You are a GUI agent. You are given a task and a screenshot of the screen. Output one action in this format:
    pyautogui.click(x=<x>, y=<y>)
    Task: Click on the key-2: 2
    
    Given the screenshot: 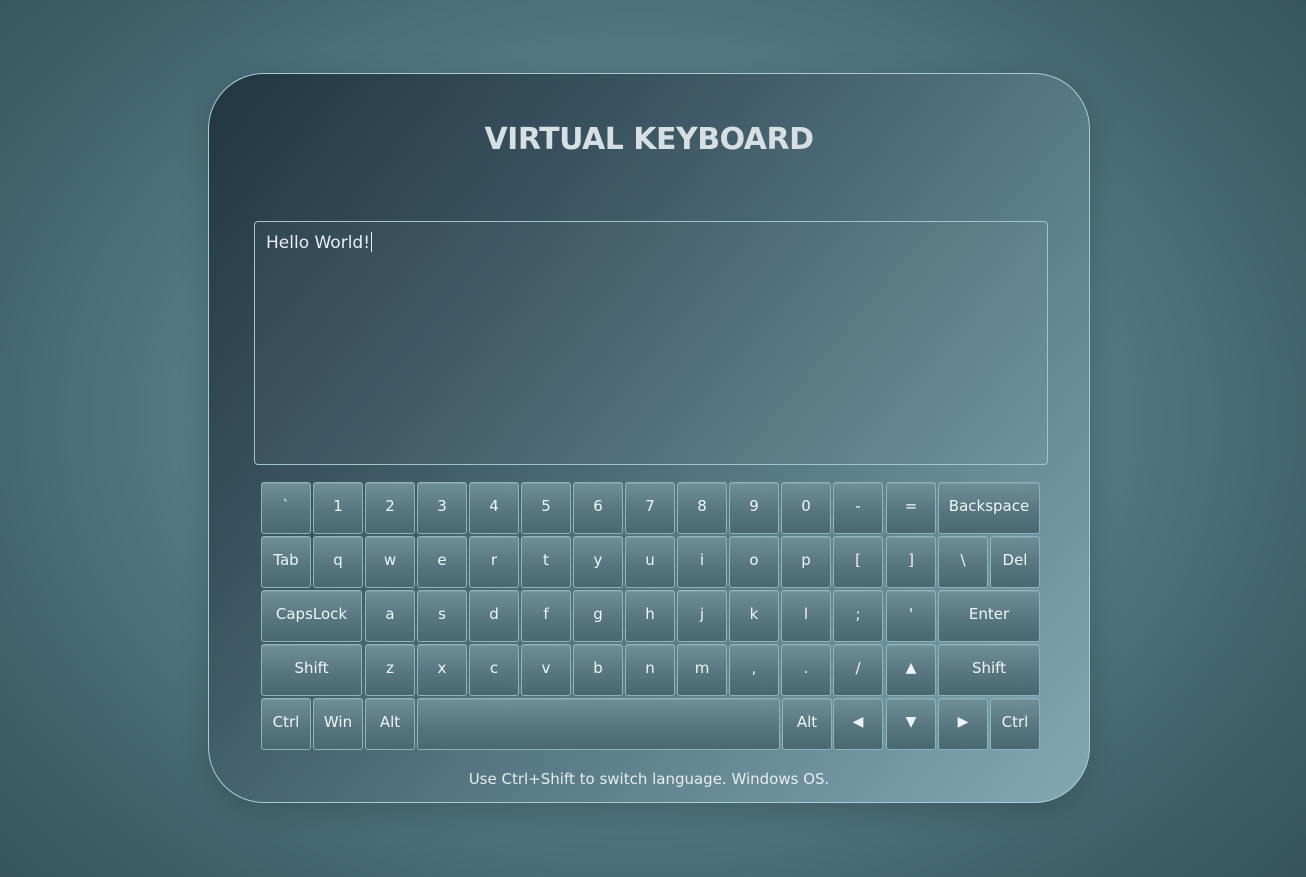 What is the action you would take?
    pyautogui.click(x=390, y=508)
    